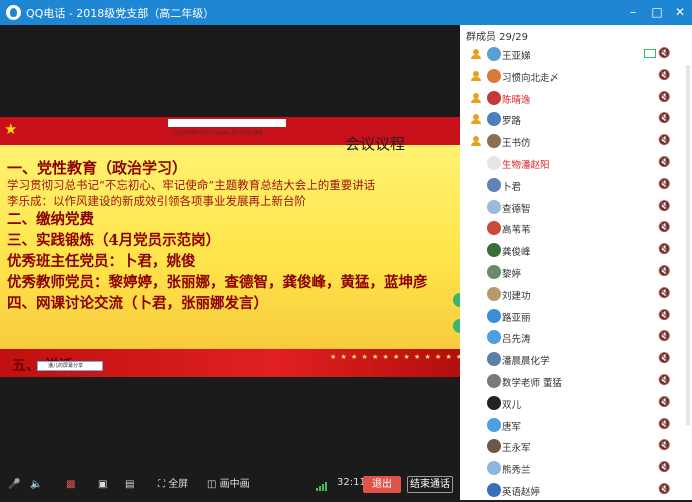 This screenshot has width=692, height=502. I want to click on member-row: 熊秀兰 🔇, so click(576, 469).